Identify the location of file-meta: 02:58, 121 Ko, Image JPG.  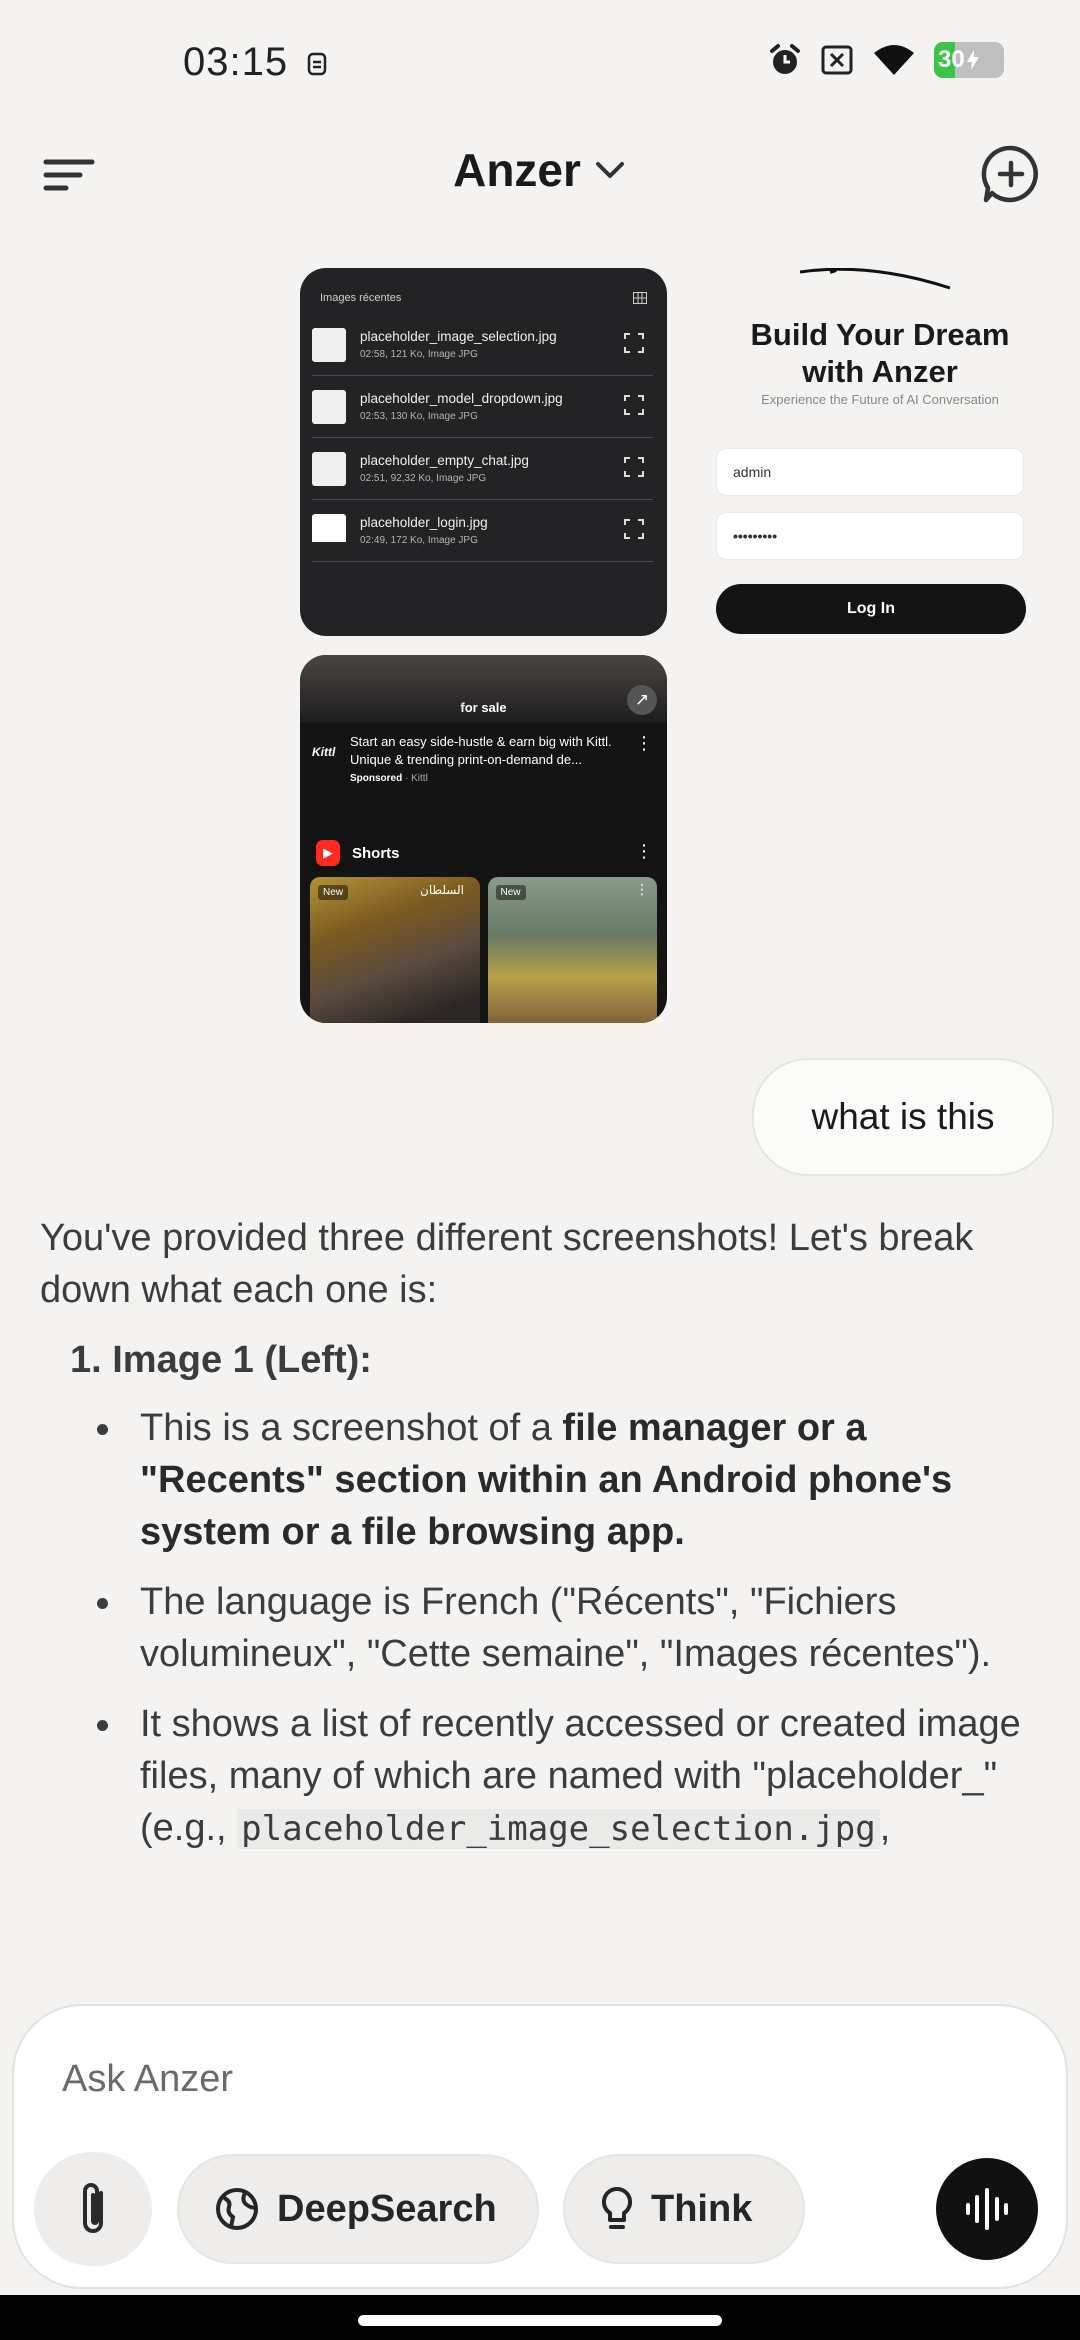
(419, 354).